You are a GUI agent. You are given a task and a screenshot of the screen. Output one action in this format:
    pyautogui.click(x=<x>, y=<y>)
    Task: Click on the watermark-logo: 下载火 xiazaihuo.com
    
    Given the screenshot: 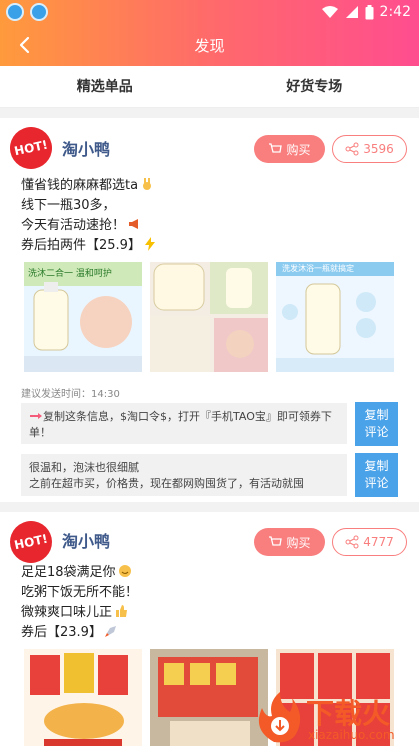 What is the action you would take?
    pyautogui.click(x=334, y=718)
    